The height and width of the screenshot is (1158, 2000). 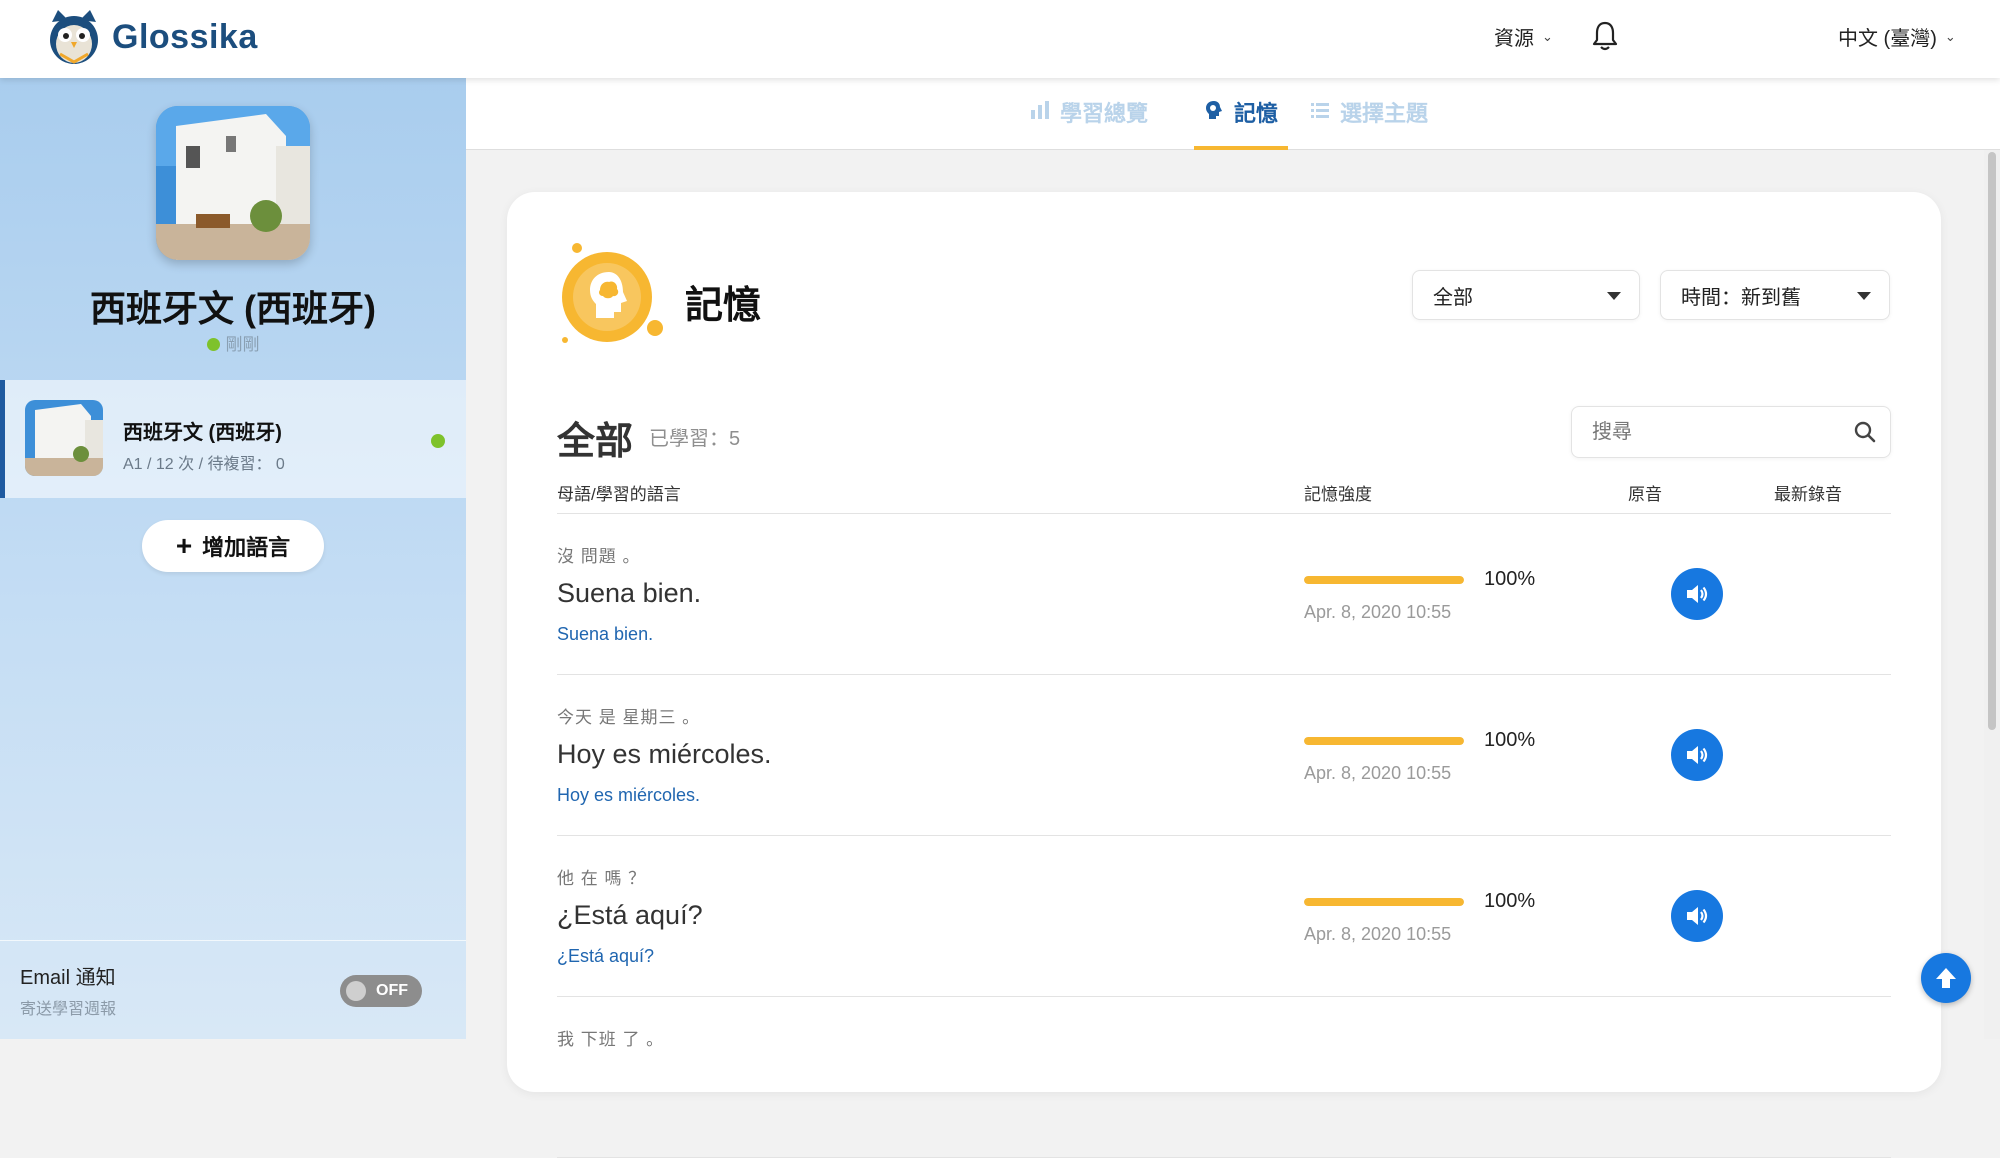 What do you see at coordinates (233, 183) in the screenshot?
I see `language-cover-image` at bounding box center [233, 183].